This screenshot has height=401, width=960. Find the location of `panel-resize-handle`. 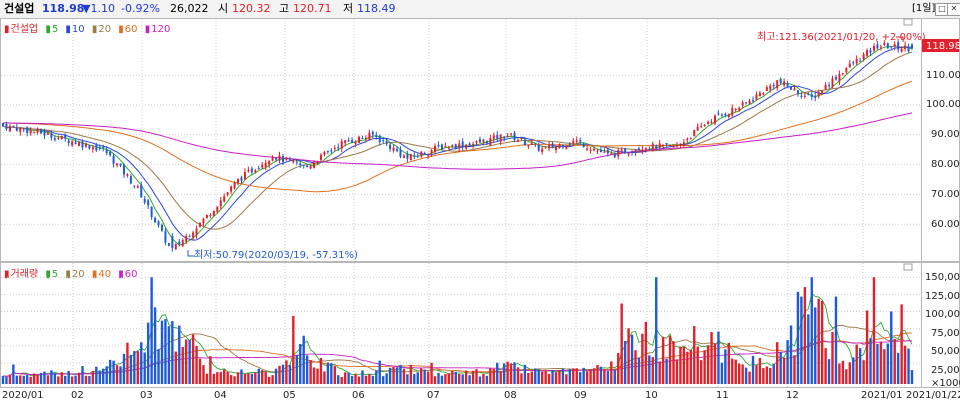

panel-resize-handle is located at coordinates (908, 22).